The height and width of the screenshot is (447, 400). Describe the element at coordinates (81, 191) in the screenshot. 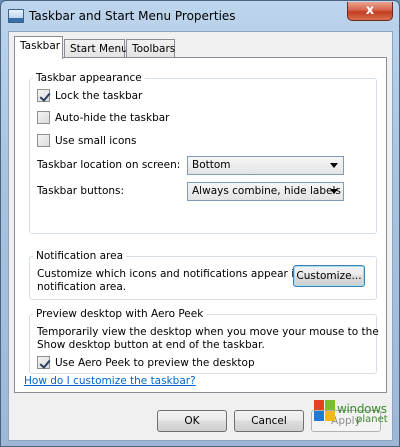

I see `taskbar-buttons-label: Taskbar buttons:` at that location.